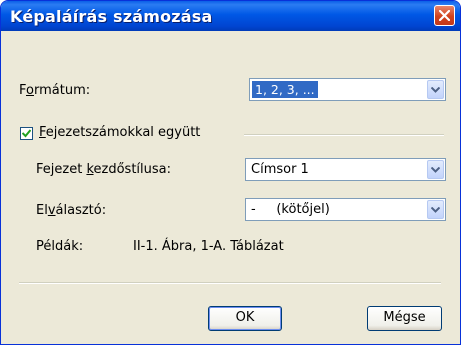 Image resolution: width=461 pixels, height=345 pixels. I want to click on separator-dropdown-button, so click(435, 209).